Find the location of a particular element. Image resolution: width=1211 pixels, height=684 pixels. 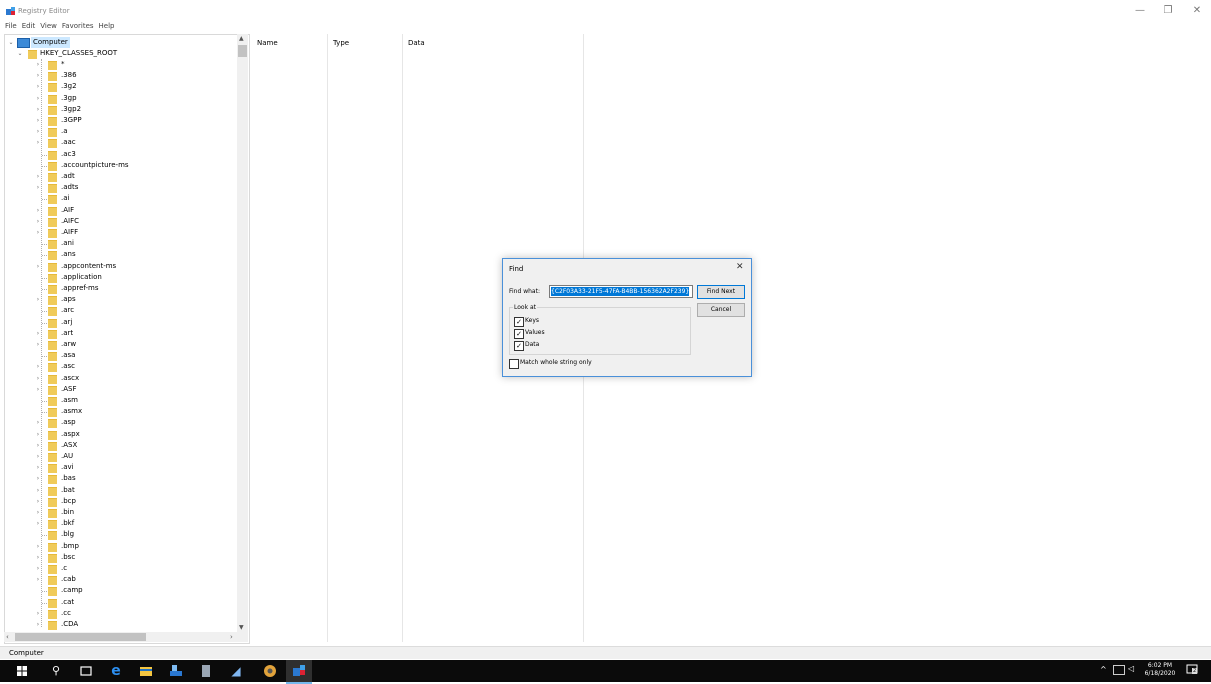

scroll-right-icon: › is located at coordinates (231, 637).